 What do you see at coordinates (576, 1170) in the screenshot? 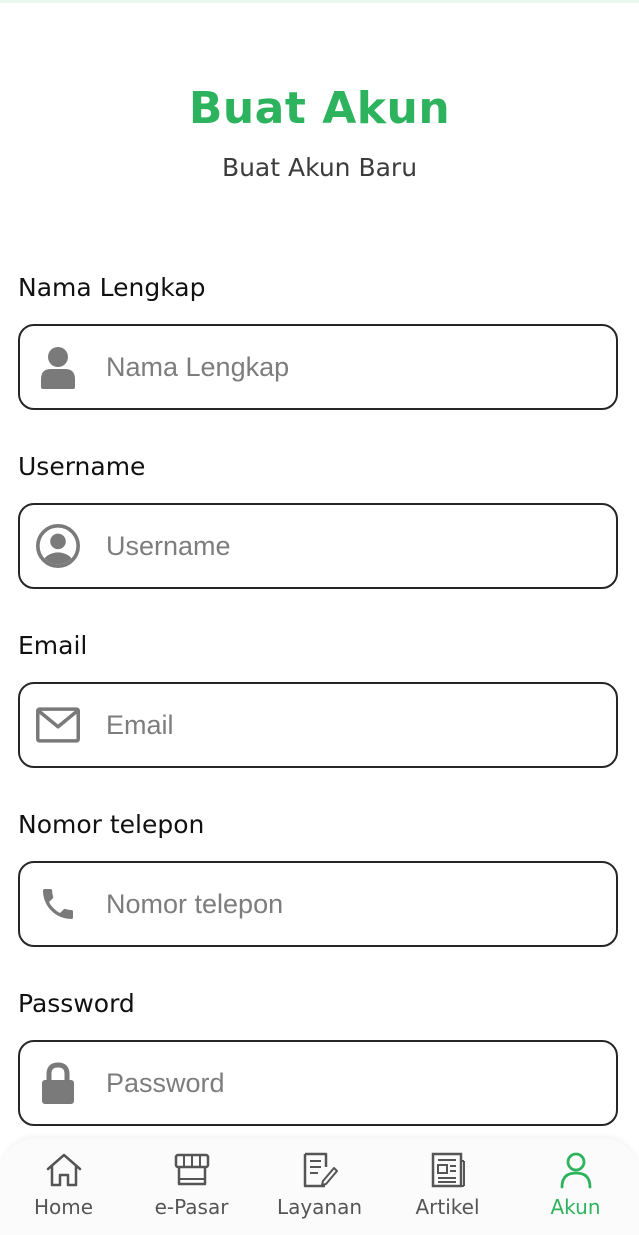
I see `user-icon` at bounding box center [576, 1170].